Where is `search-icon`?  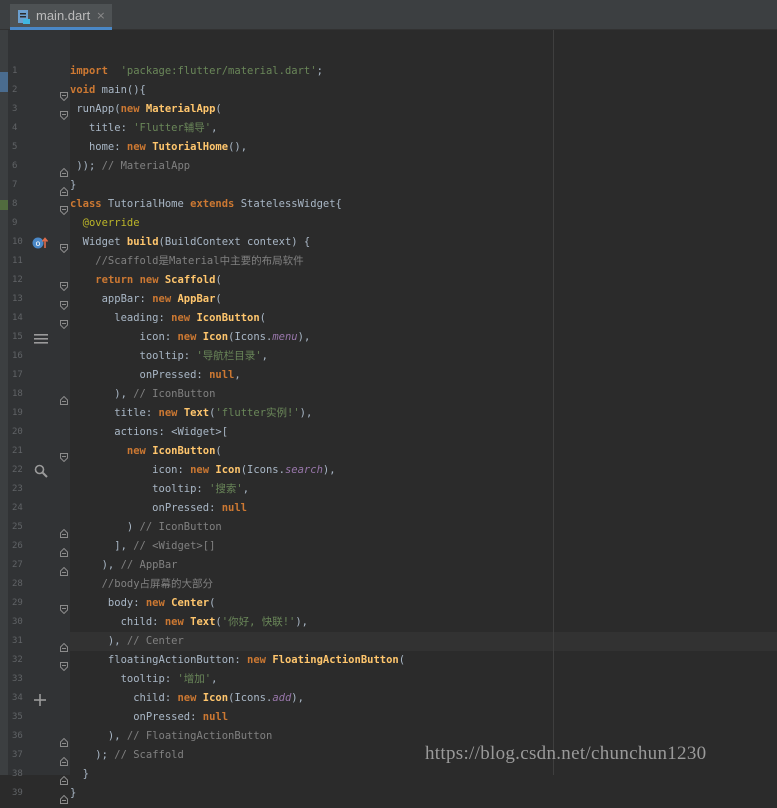 search-icon is located at coordinates (41, 472).